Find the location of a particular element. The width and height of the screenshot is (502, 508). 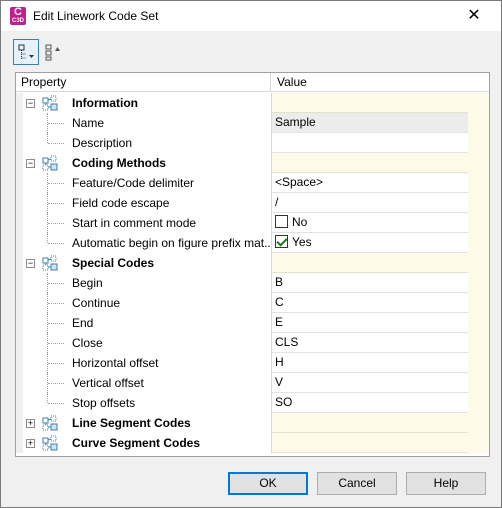

category-label: Coding Methods is located at coordinates (119, 163).